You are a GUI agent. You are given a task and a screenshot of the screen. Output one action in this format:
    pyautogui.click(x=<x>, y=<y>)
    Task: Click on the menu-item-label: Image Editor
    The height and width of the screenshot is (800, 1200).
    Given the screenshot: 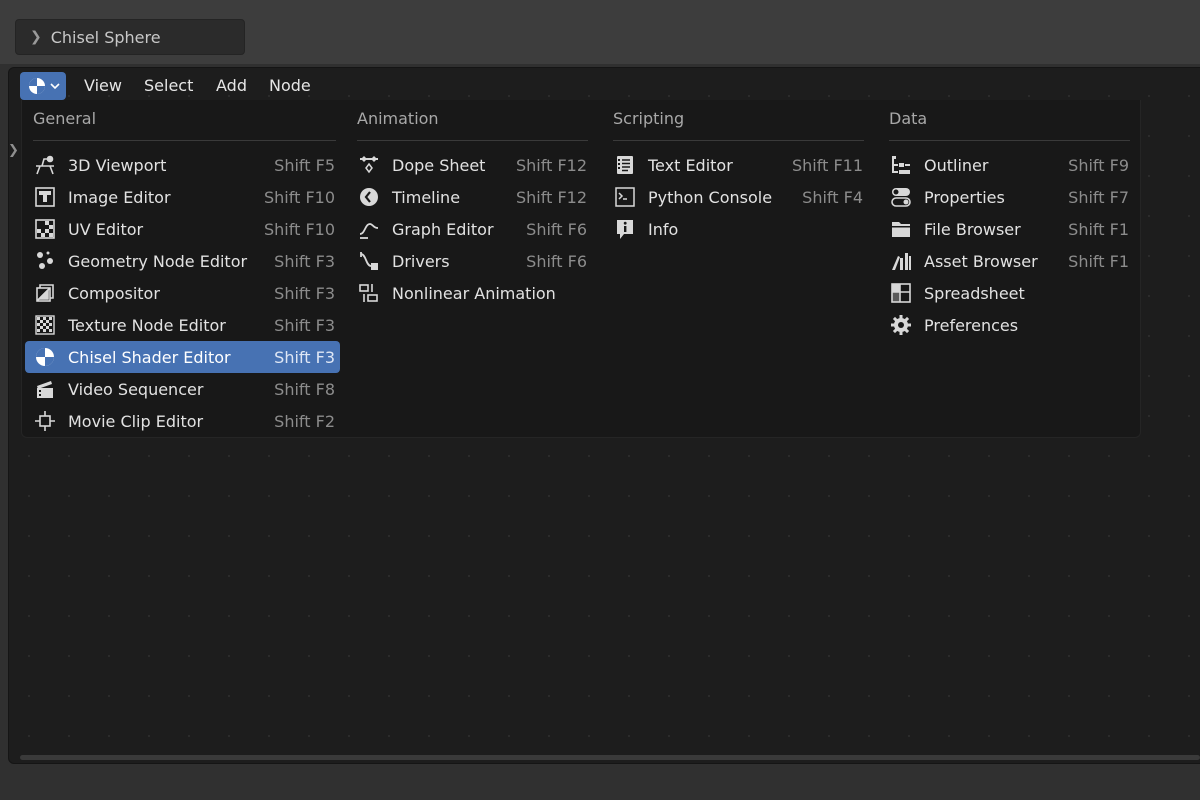 What is the action you would take?
    pyautogui.click(x=119, y=197)
    